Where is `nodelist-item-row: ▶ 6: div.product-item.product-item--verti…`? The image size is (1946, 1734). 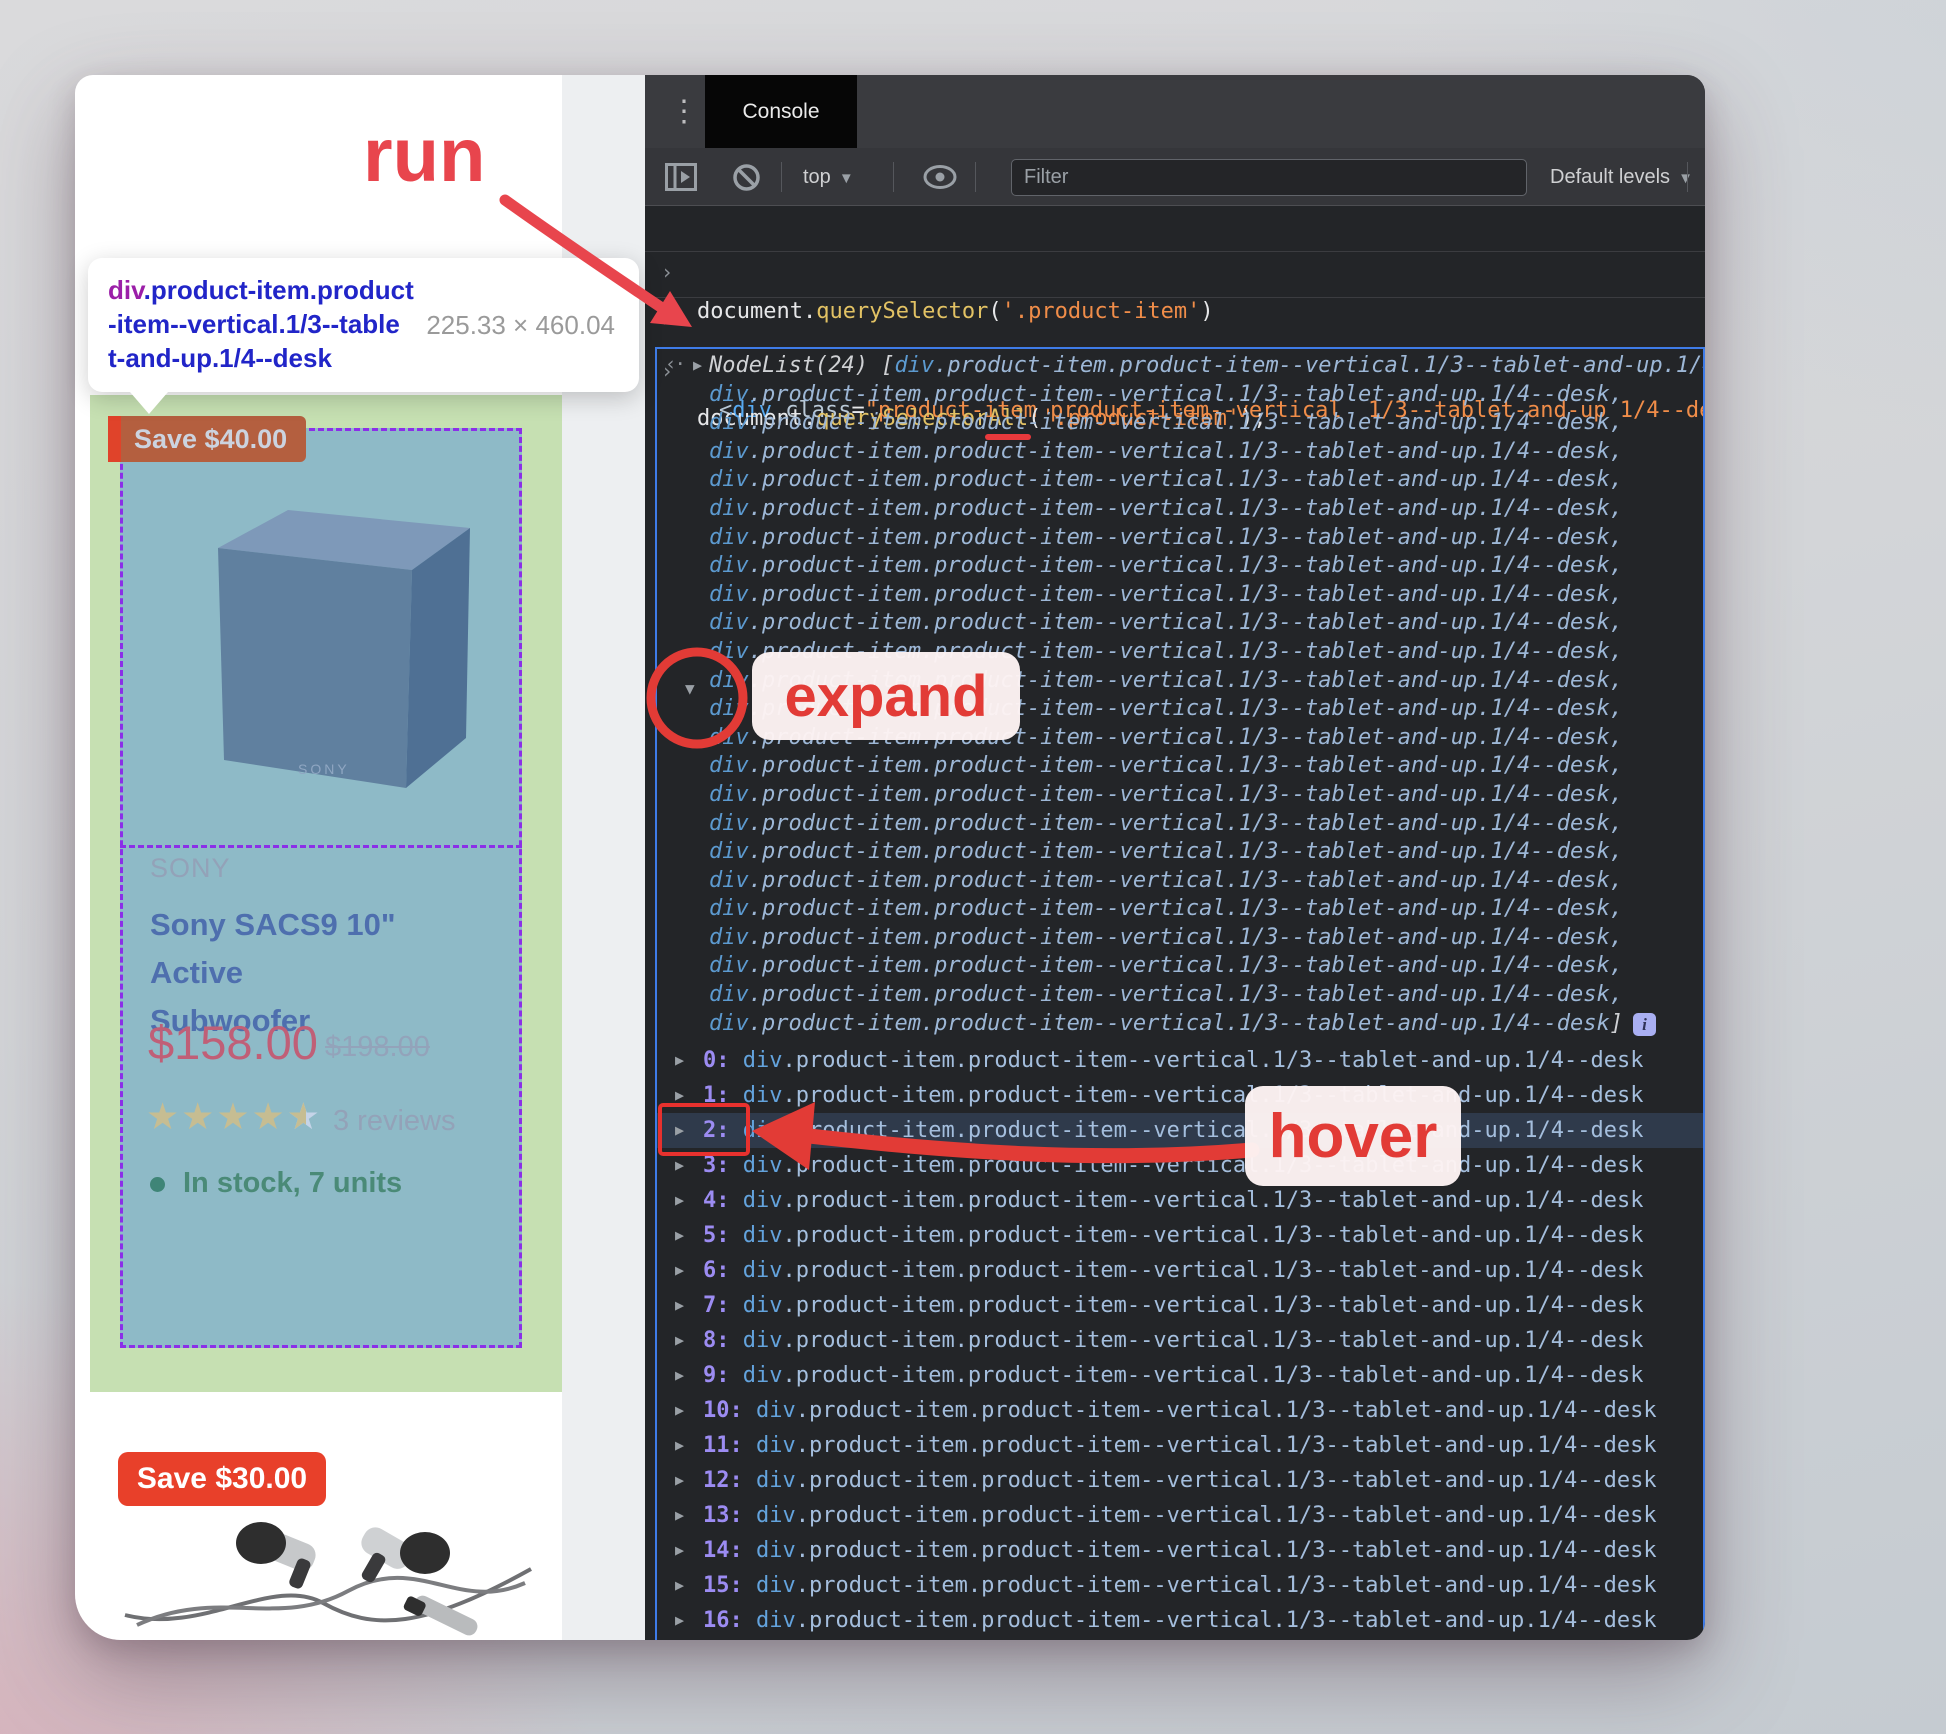
nodelist-item-row: ▶ 6: div.product-item.product-item--verti… is located at coordinates (1180, 1270).